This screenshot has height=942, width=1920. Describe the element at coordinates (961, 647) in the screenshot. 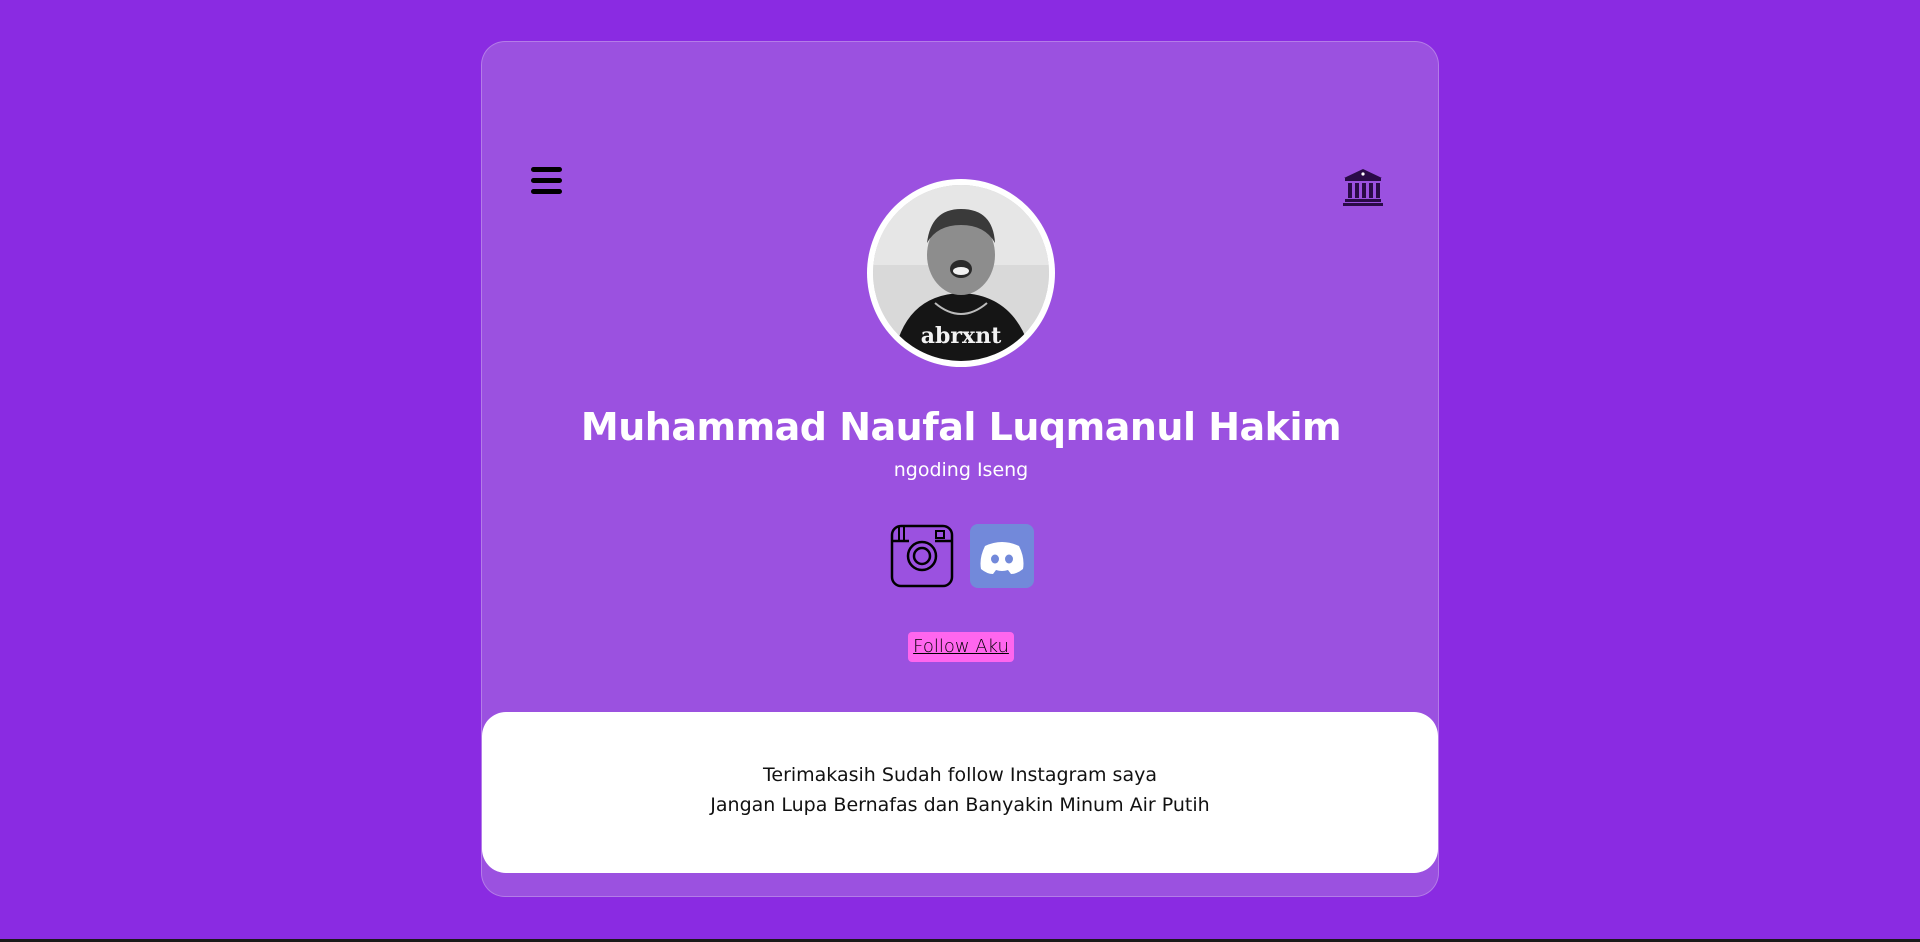

I see `follow-button: Follow Aku` at that location.